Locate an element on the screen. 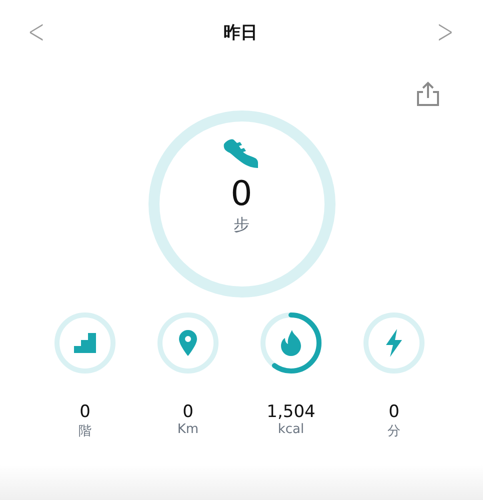  flame-icon is located at coordinates (291, 343).